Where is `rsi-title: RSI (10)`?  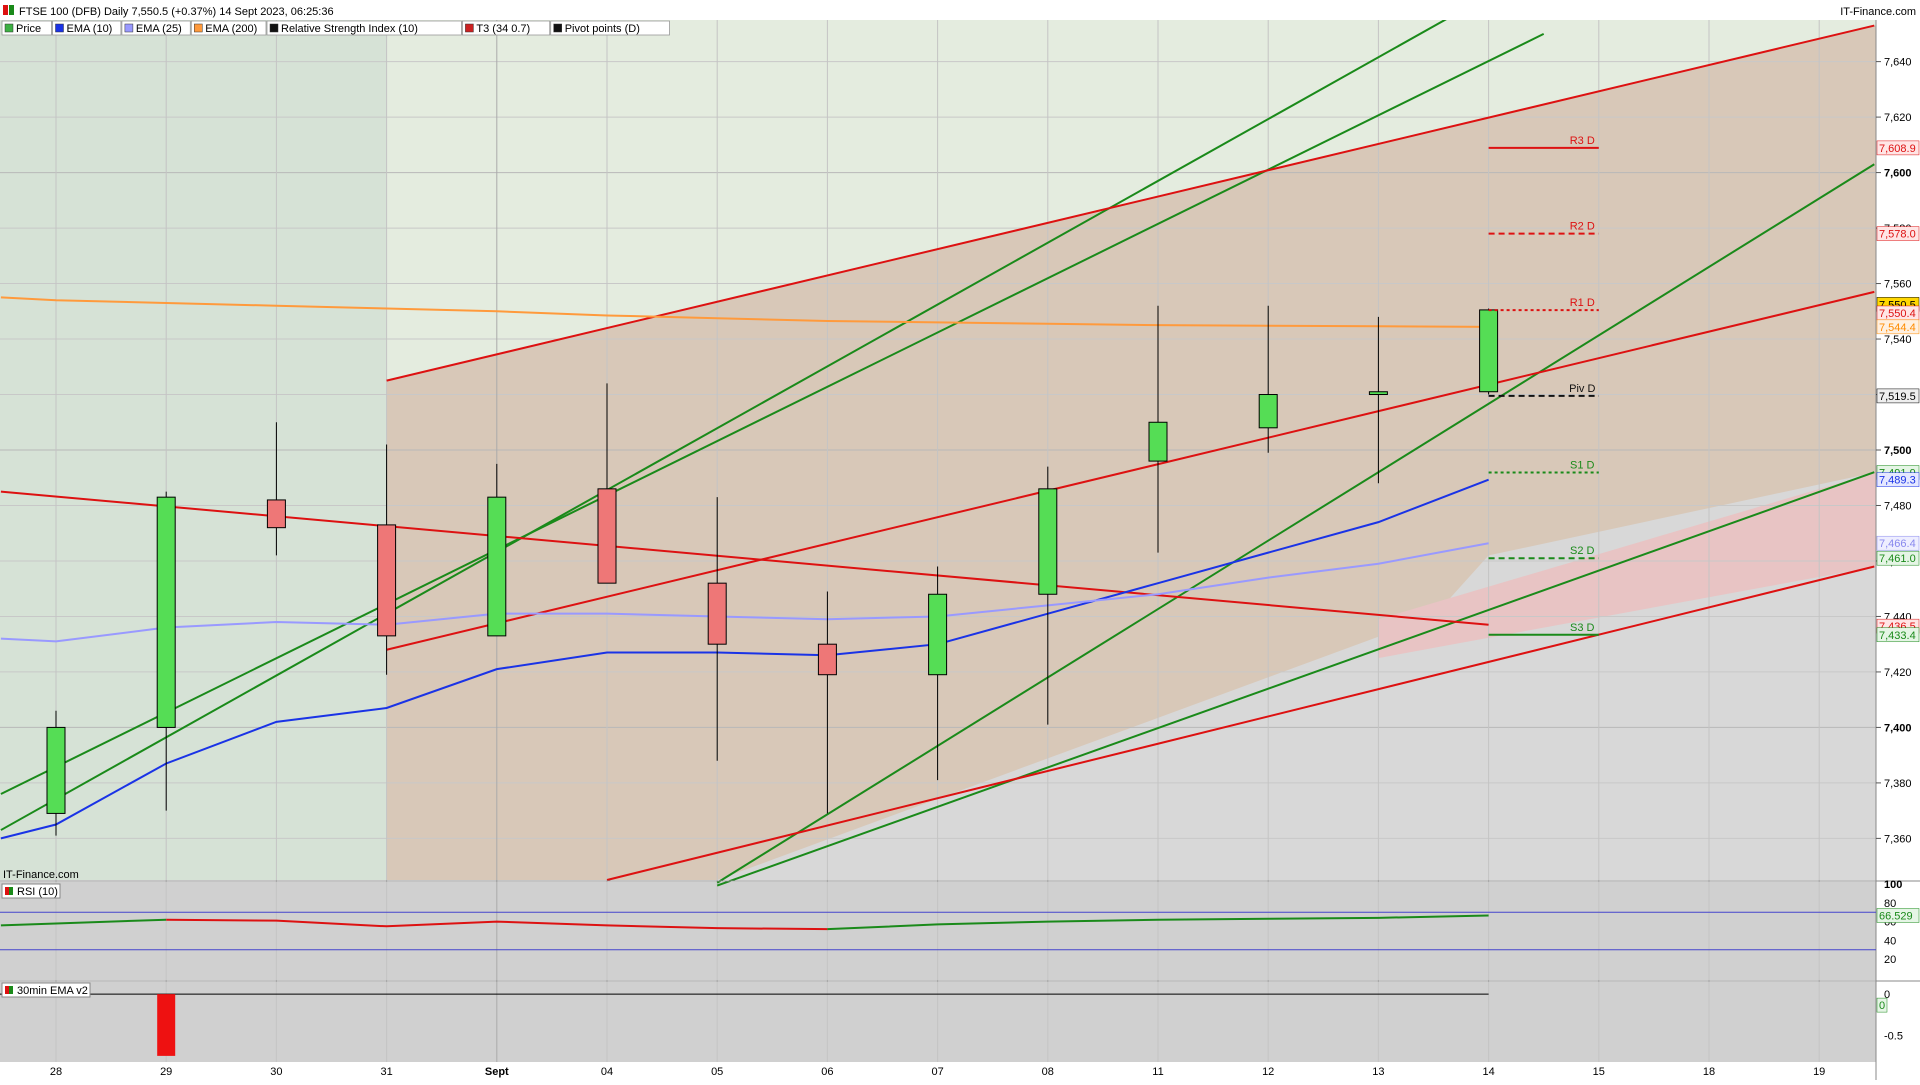 rsi-title: RSI (10) is located at coordinates (37, 892).